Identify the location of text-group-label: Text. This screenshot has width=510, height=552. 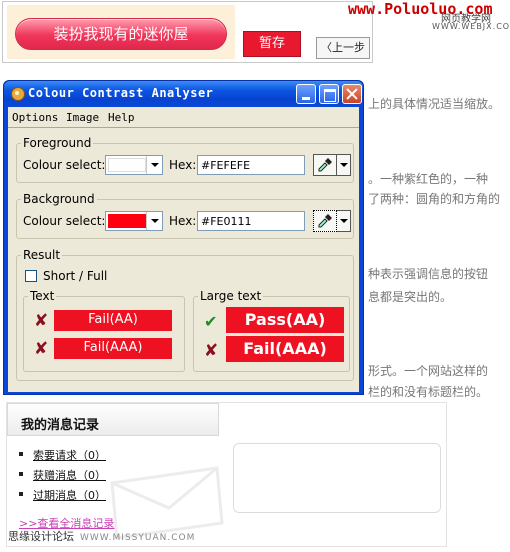
(42, 296).